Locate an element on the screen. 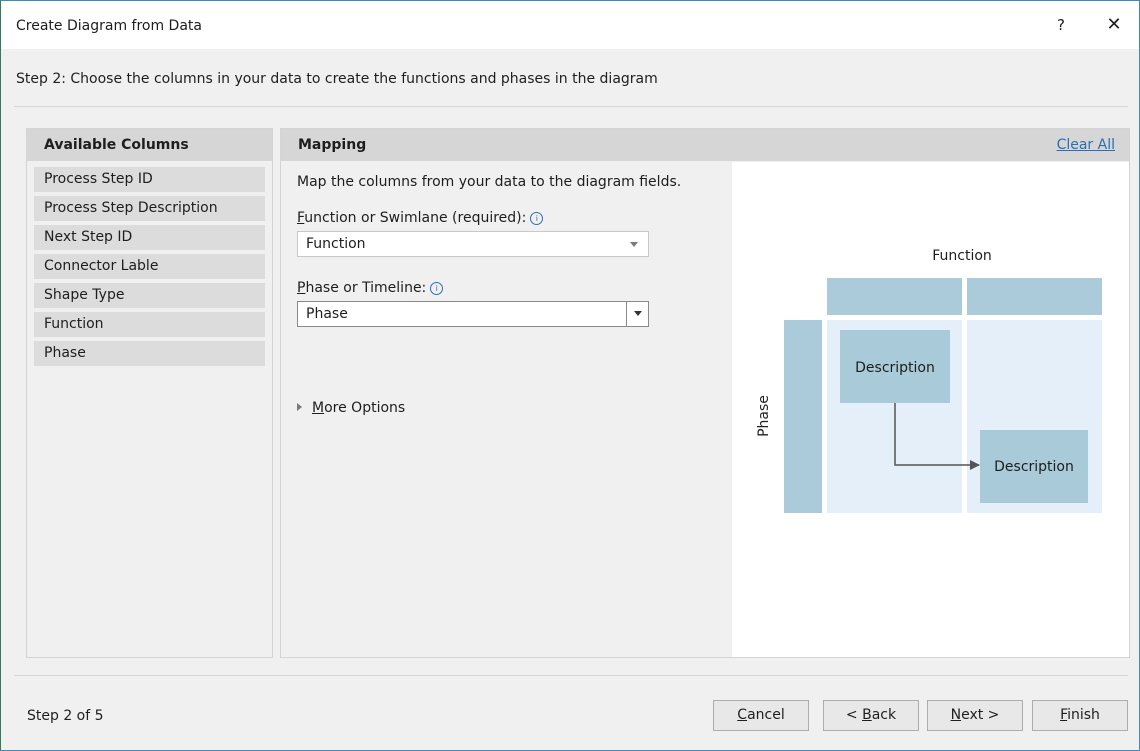 Image resolution: width=1140 pixels, height=751 pixels. phase-axis-label: Phase is located at coordinates (764, 416).